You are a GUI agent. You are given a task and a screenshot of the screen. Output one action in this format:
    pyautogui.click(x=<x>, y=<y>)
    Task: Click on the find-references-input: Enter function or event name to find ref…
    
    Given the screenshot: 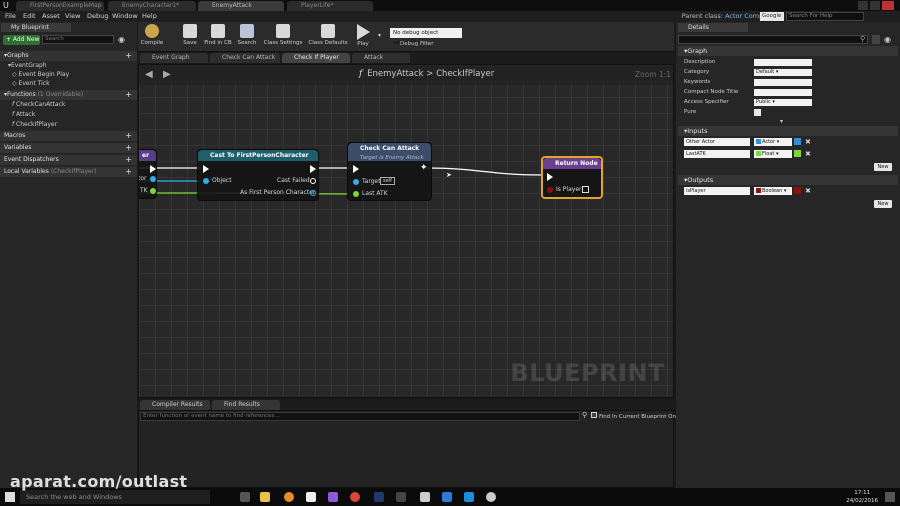 What is the action you would take?
    pyautogui.click(x=360, y=416)
    